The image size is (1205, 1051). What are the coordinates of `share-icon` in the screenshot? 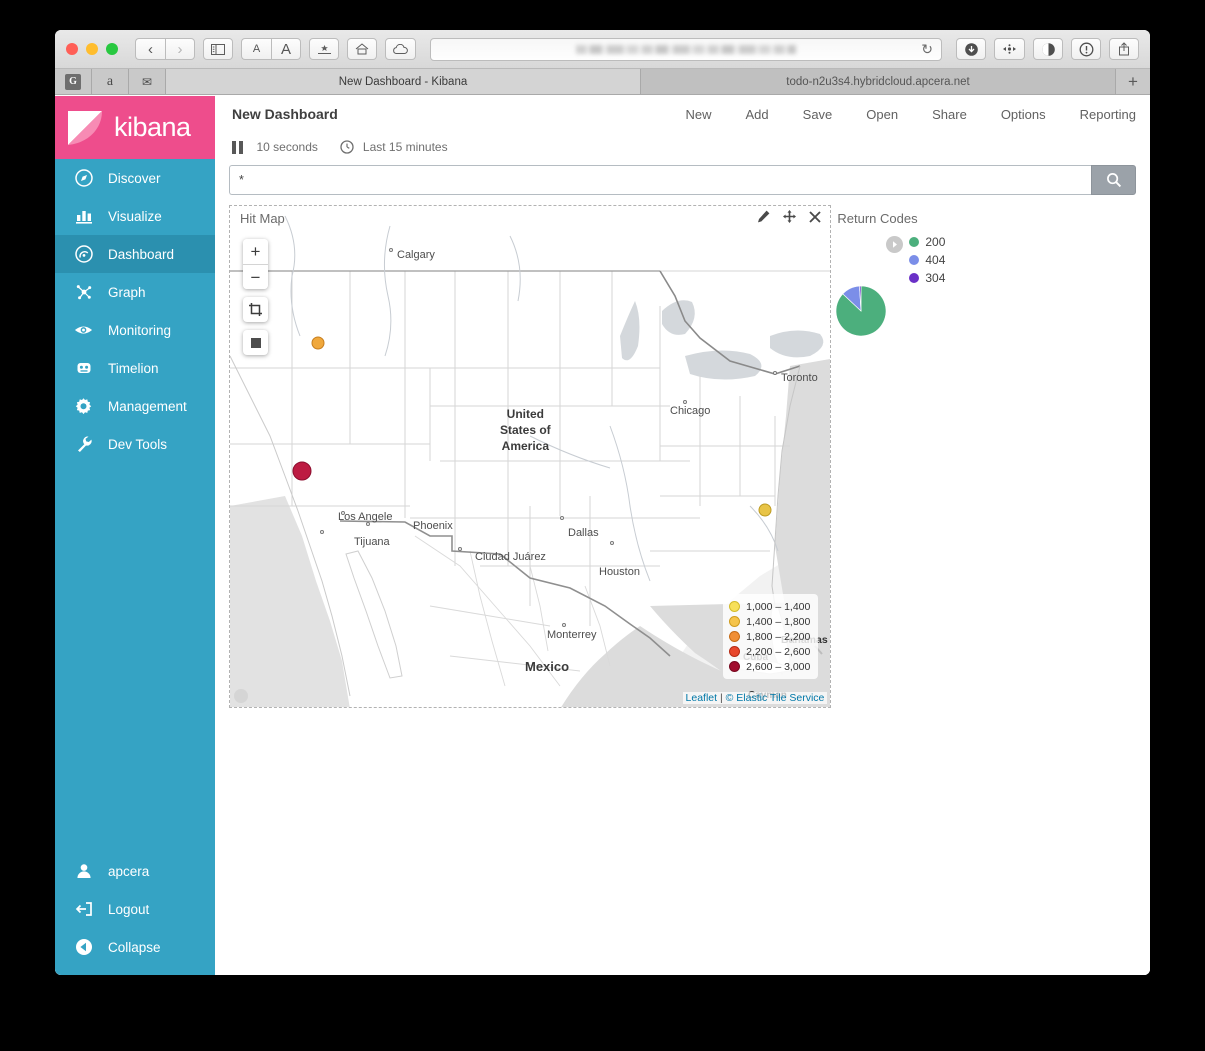 It's located at (1124, 49).